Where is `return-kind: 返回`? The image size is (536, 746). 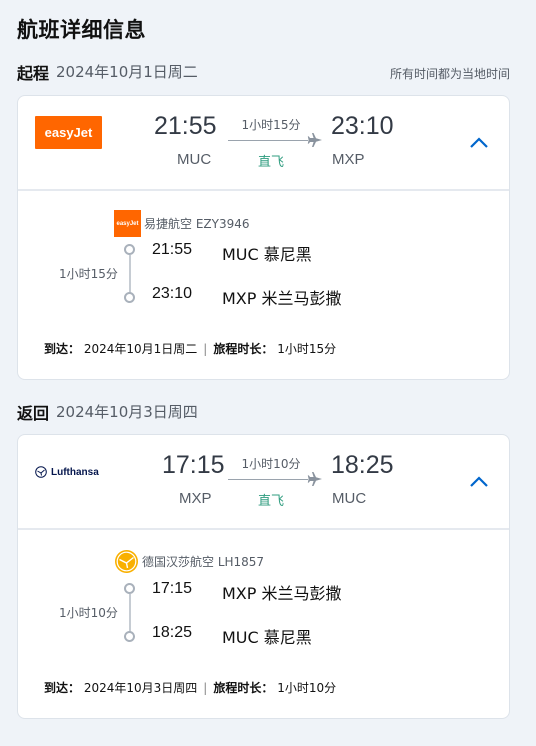
return-kind: 返回 is located at coordinates (33, 413).